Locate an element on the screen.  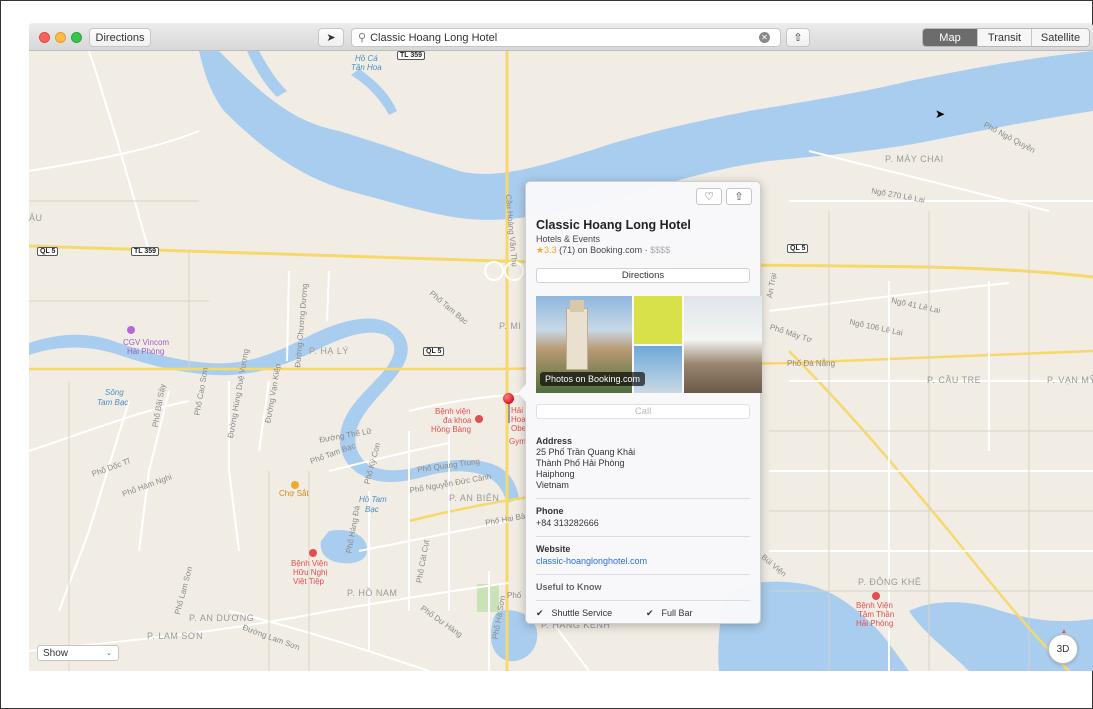
map-label: P. MI is located at coordinates (510, 326).